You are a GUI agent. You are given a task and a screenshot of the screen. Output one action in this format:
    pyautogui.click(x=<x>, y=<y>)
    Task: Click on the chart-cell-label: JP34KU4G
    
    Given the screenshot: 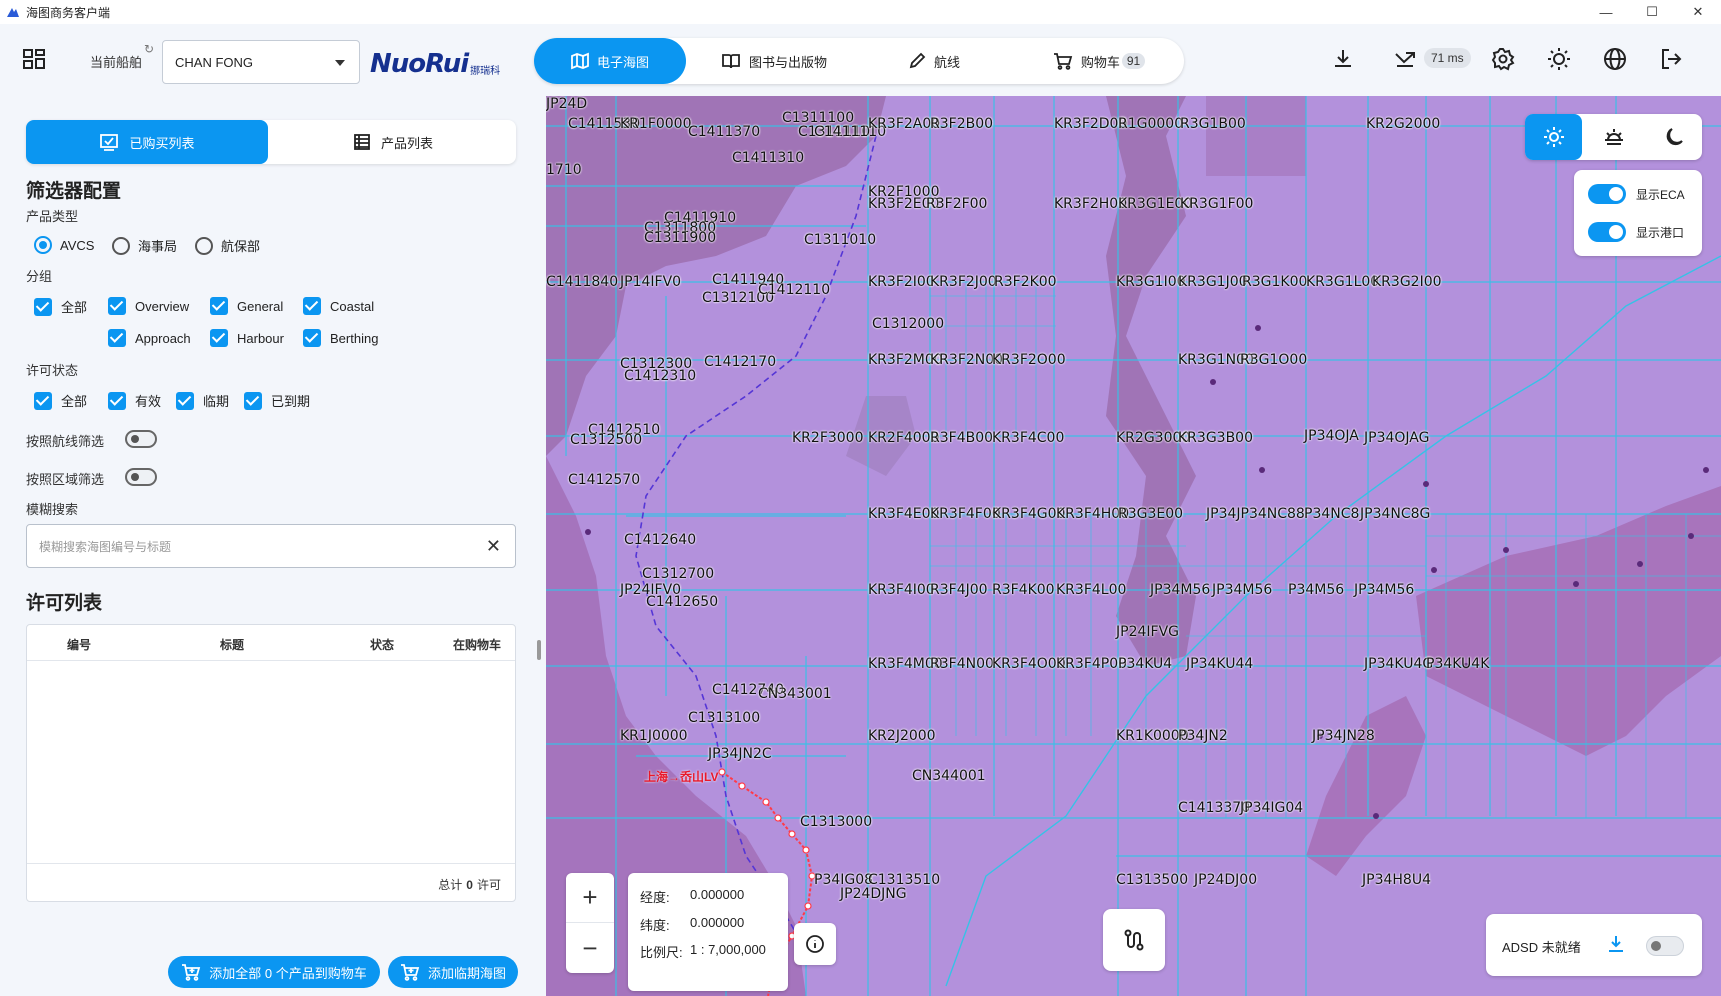 What is the action you would take?
    pyautogui.click(x=1398, y=664)
    